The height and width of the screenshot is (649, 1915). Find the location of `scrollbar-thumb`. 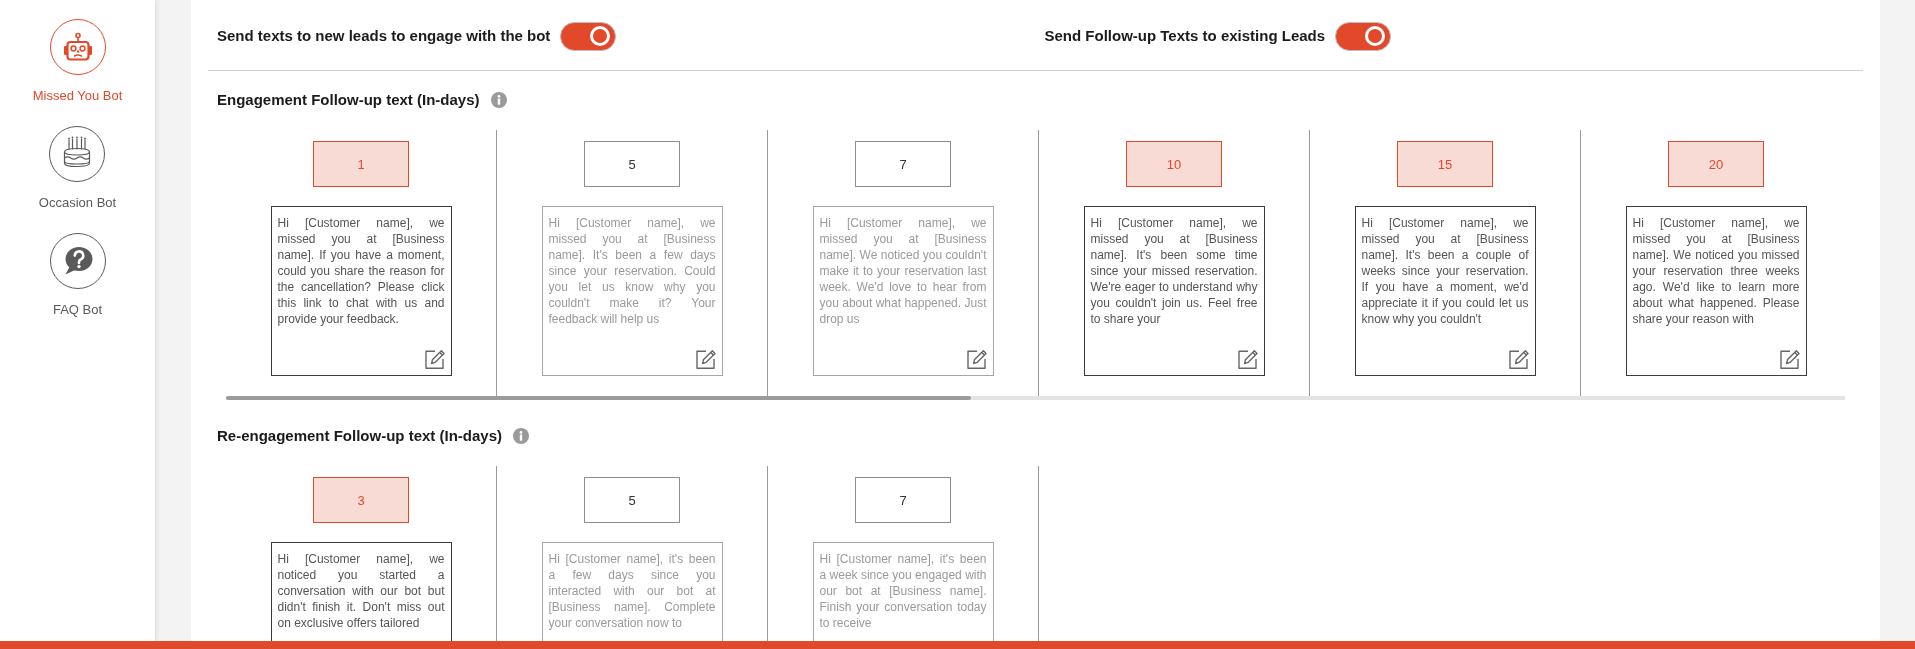

scrollbar-thumb is located at coordinates (598, 398).